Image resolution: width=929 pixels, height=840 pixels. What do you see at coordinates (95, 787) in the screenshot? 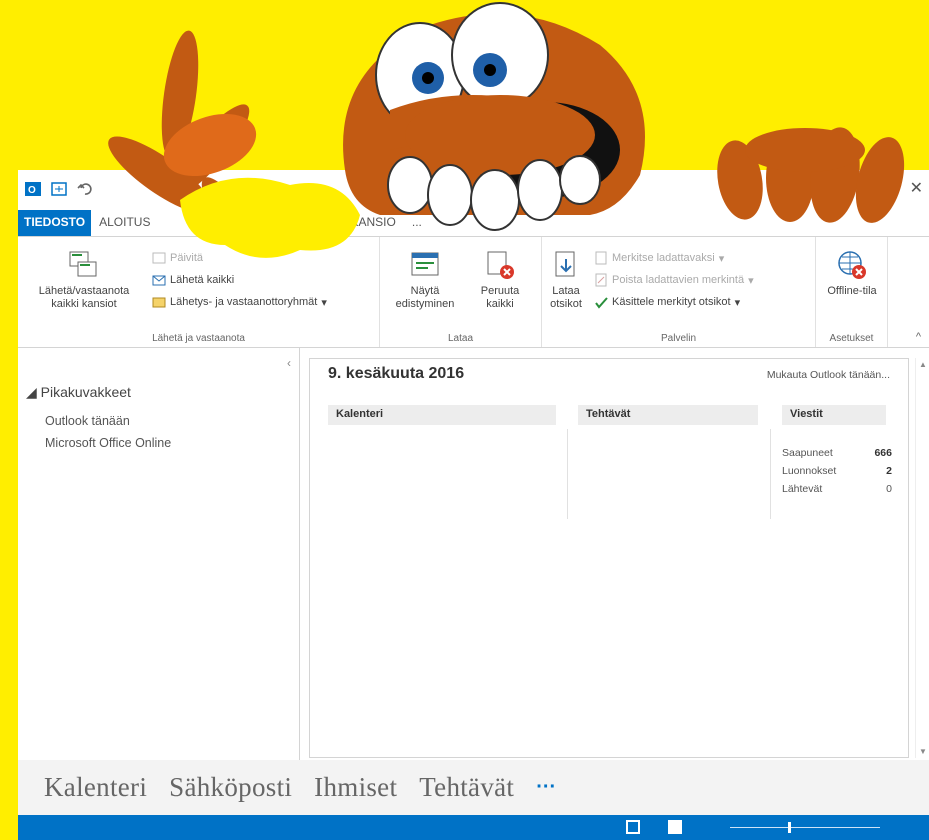
I see `nav-calendar: Kalenteri` at bounding box center [95, 787].